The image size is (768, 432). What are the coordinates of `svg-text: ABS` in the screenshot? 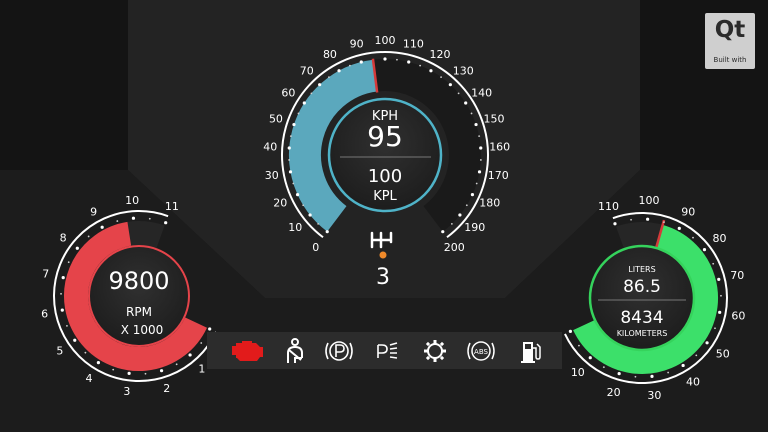 It's located at (481, 352).